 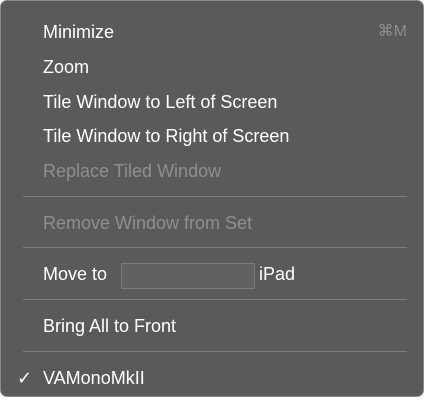 I want to click on menu-item-tile-right: Tile Window to Right of Screen, so click(x=212, y=136).